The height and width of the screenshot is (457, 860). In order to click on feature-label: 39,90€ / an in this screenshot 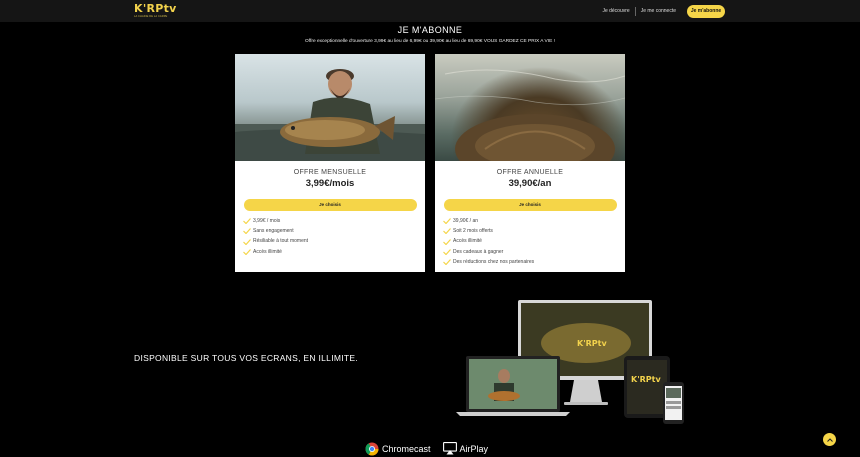, I will do `click(466, 221)`.